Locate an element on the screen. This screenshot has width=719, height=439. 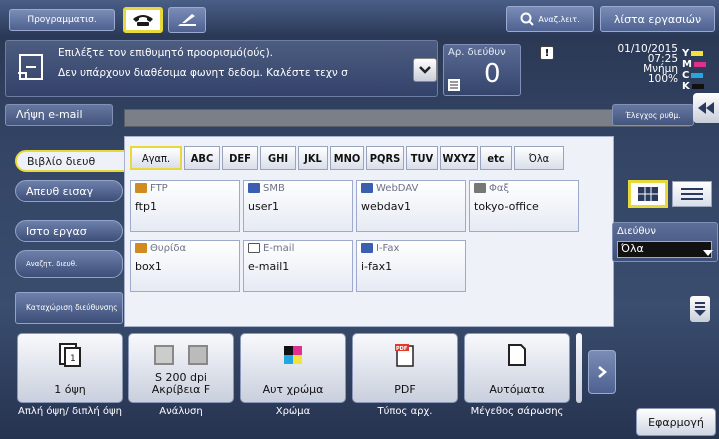
grid-view-button is located at coordinates (648, 194).